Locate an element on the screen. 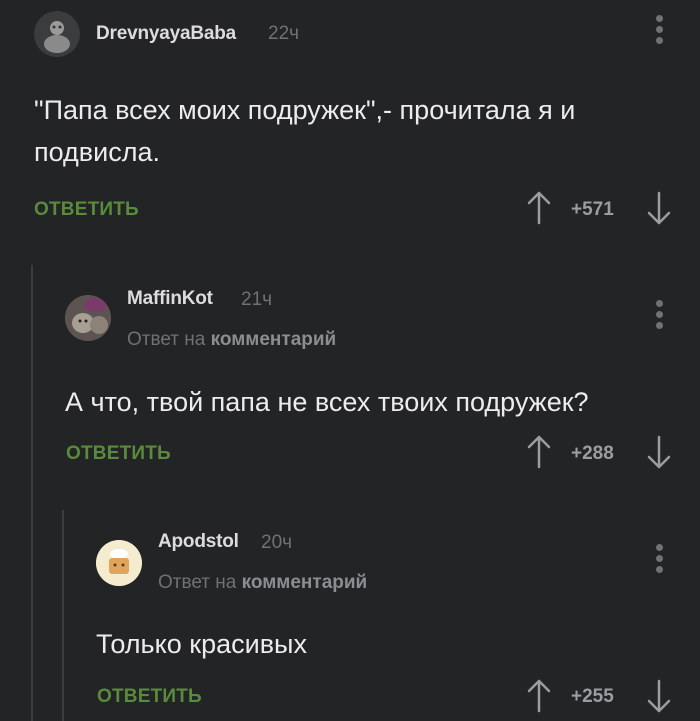  comment-time: 21ч is located at coordinates (257, 299).